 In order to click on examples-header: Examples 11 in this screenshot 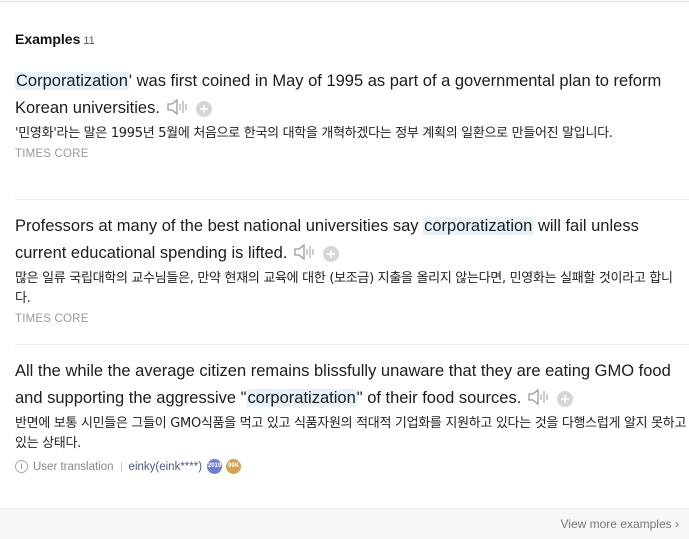, I will do `click(55, 40)`.